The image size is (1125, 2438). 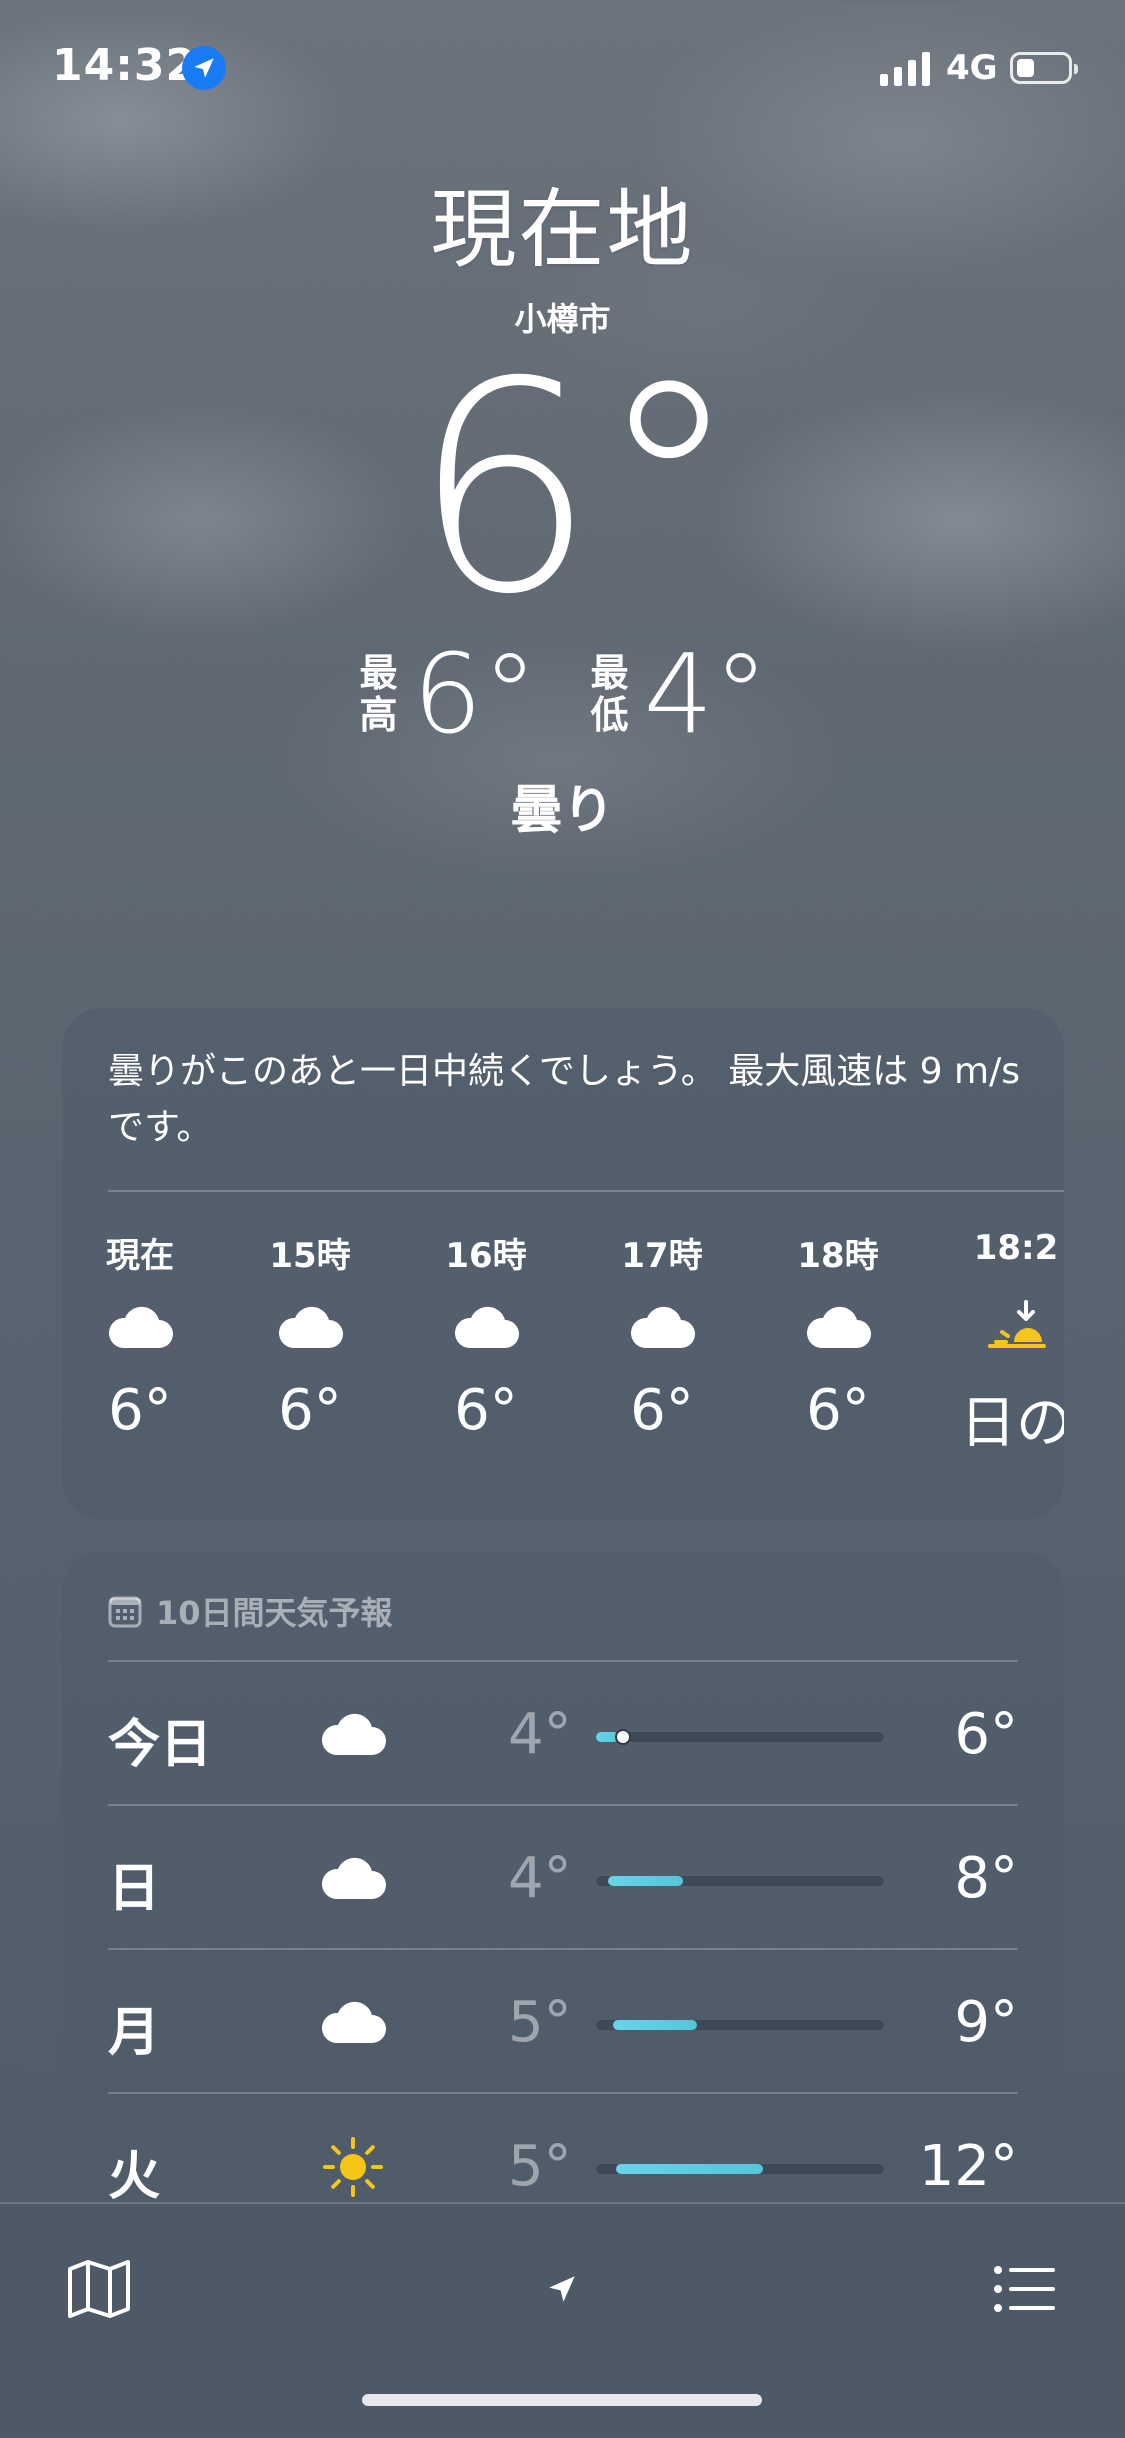 I want to click on network-type: 4G, so click(x=972, y=68).